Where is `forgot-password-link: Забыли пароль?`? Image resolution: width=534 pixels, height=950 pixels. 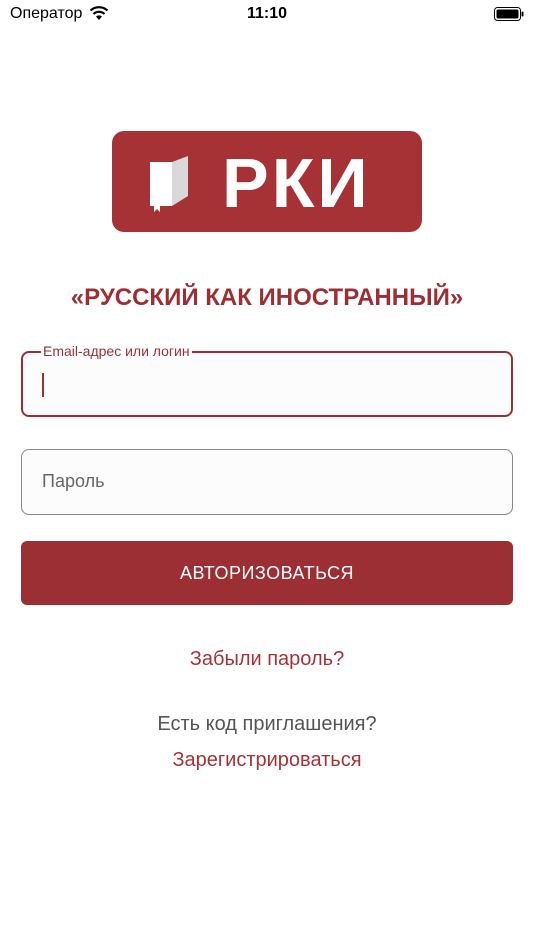
forgot-password-link: Забыли пароль? is located at coordinates (267, 659).